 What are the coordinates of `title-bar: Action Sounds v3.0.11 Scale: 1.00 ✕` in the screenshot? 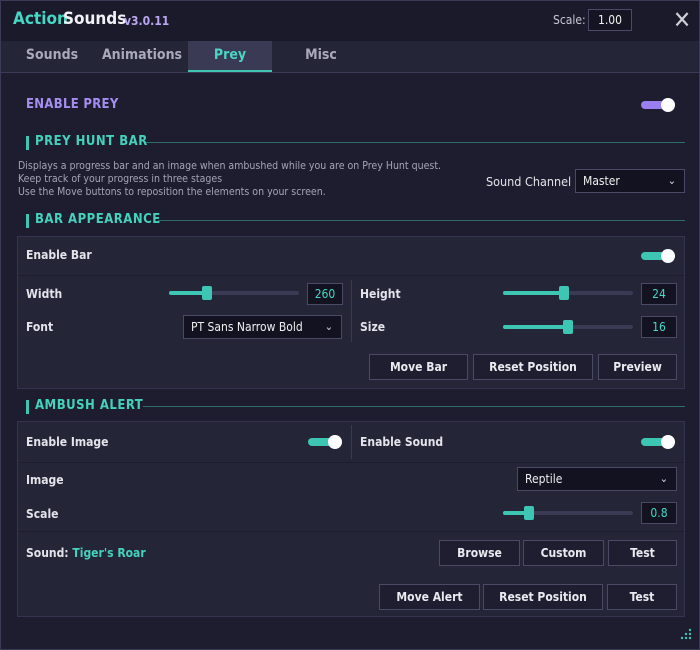 It's located at (350, 21).